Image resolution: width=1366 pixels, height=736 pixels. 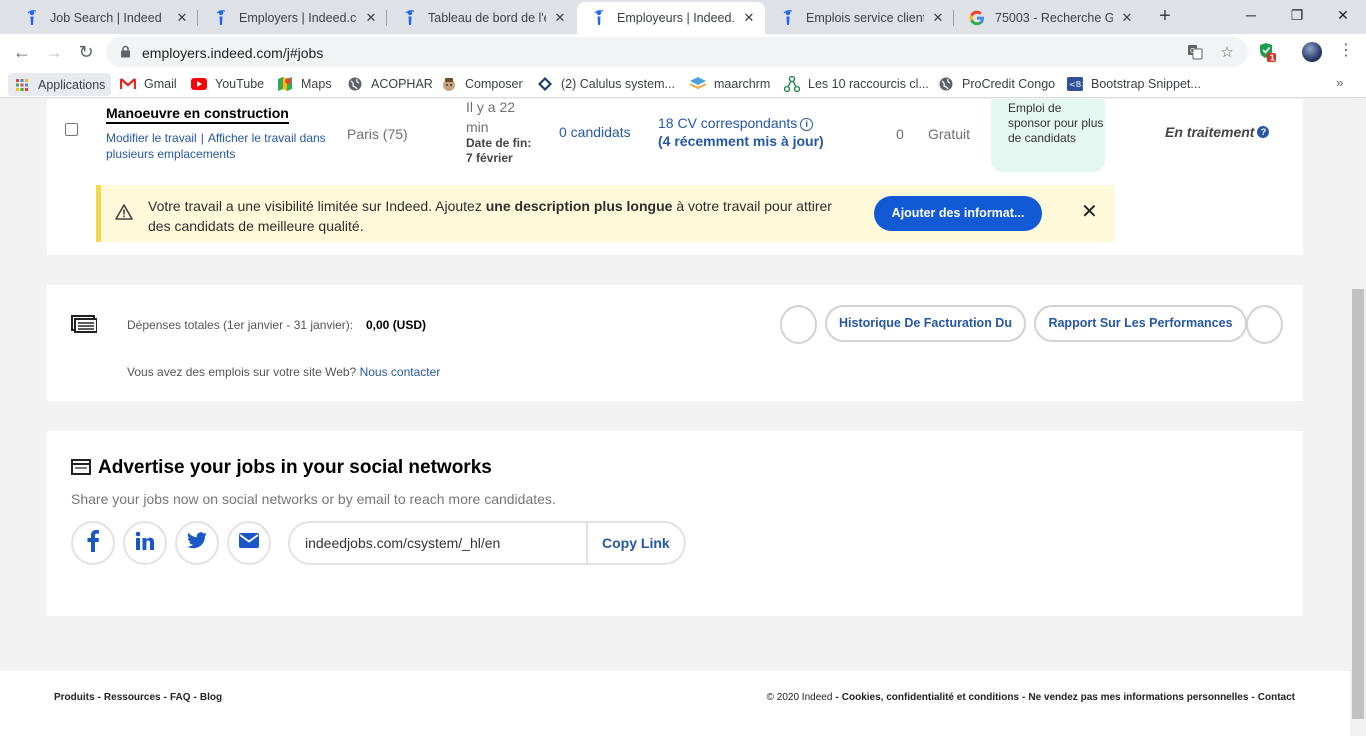 I want to click on status-text: En traitement, so click(x=1210, y=132).